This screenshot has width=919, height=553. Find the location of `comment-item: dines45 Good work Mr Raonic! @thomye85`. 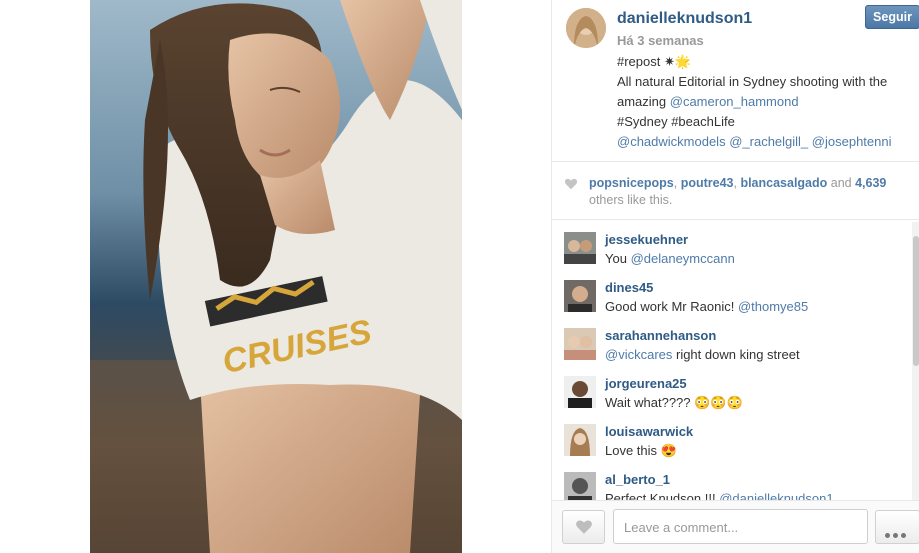

comment-item: dines45 Good work Mr Raonic! @thomye85 is located at coordinates (732, 294).